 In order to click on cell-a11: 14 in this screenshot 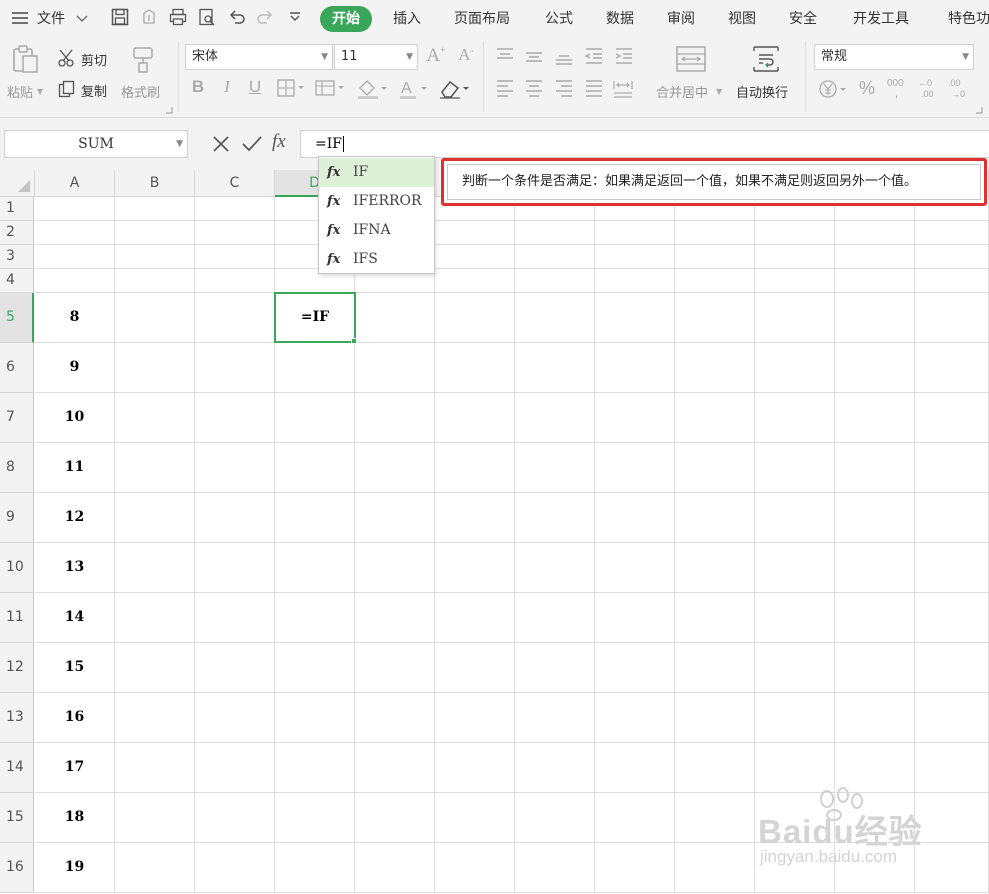, I will do `click(75, 618)`.